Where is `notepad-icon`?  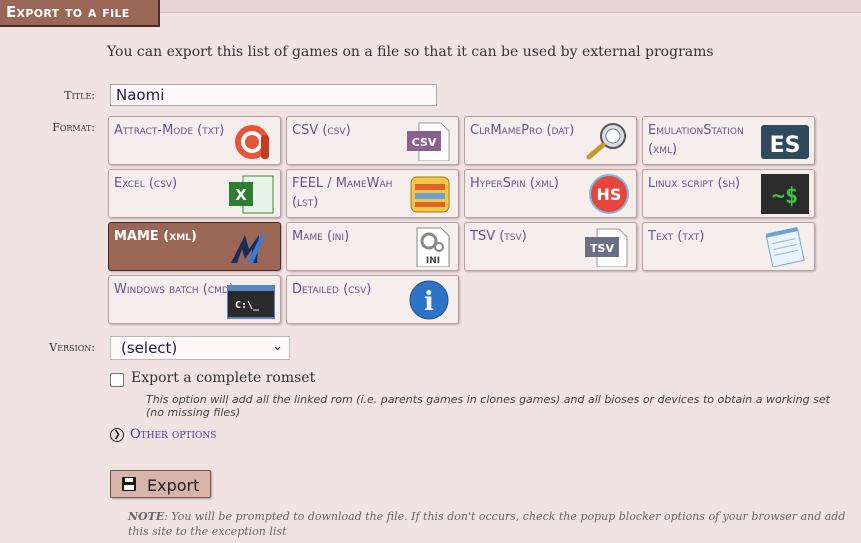
notepad-icon is located at coordinates (785, 247).